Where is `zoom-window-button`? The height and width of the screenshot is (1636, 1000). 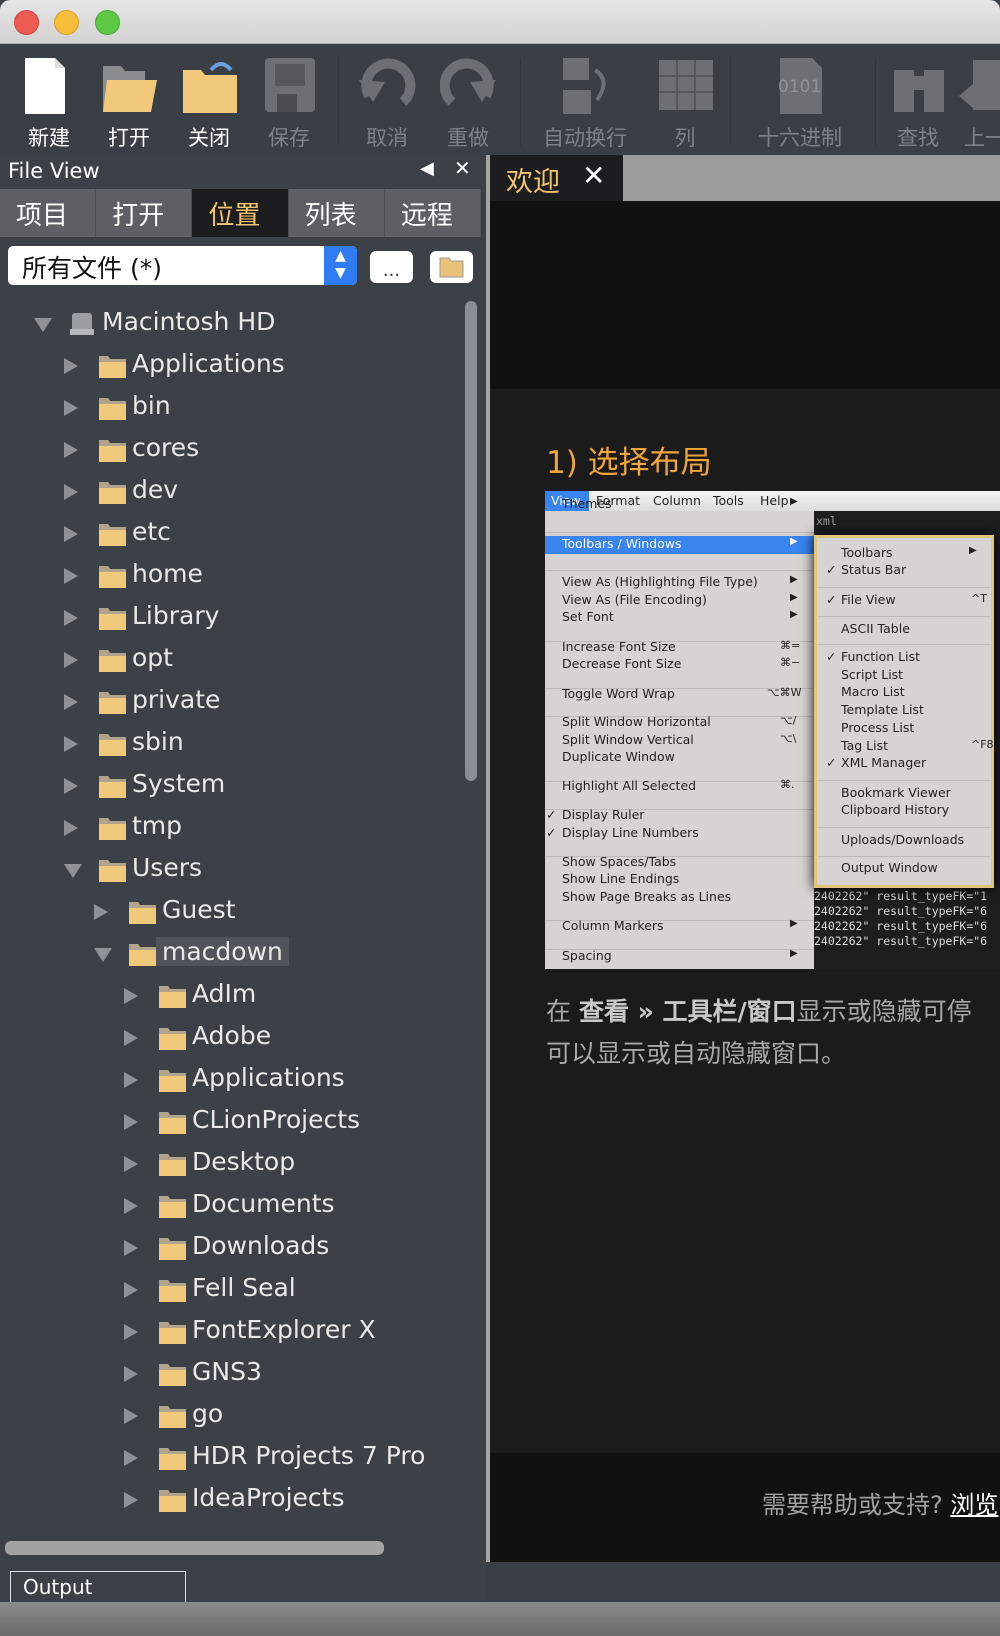 zoom-window-button is located at coordinates (107, 22).